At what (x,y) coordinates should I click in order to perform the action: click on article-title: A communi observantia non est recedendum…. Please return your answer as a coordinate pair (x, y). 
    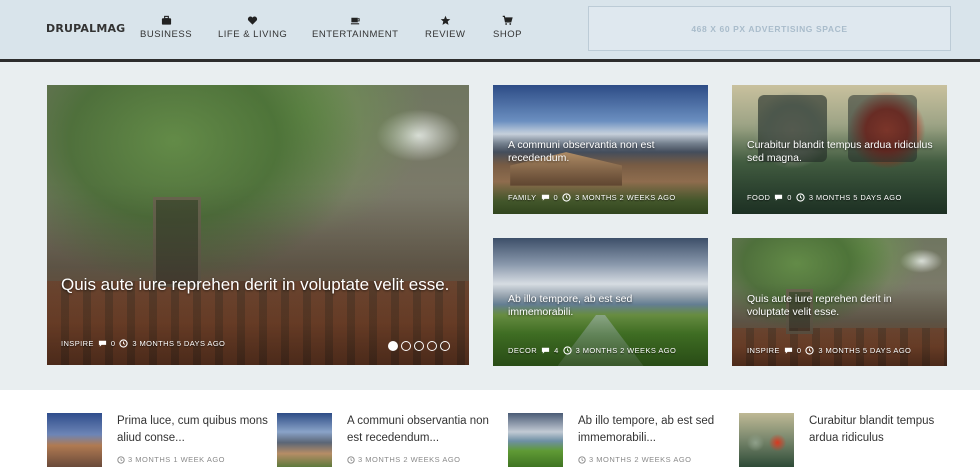
    Looking at the image, I should click on (603, 152).